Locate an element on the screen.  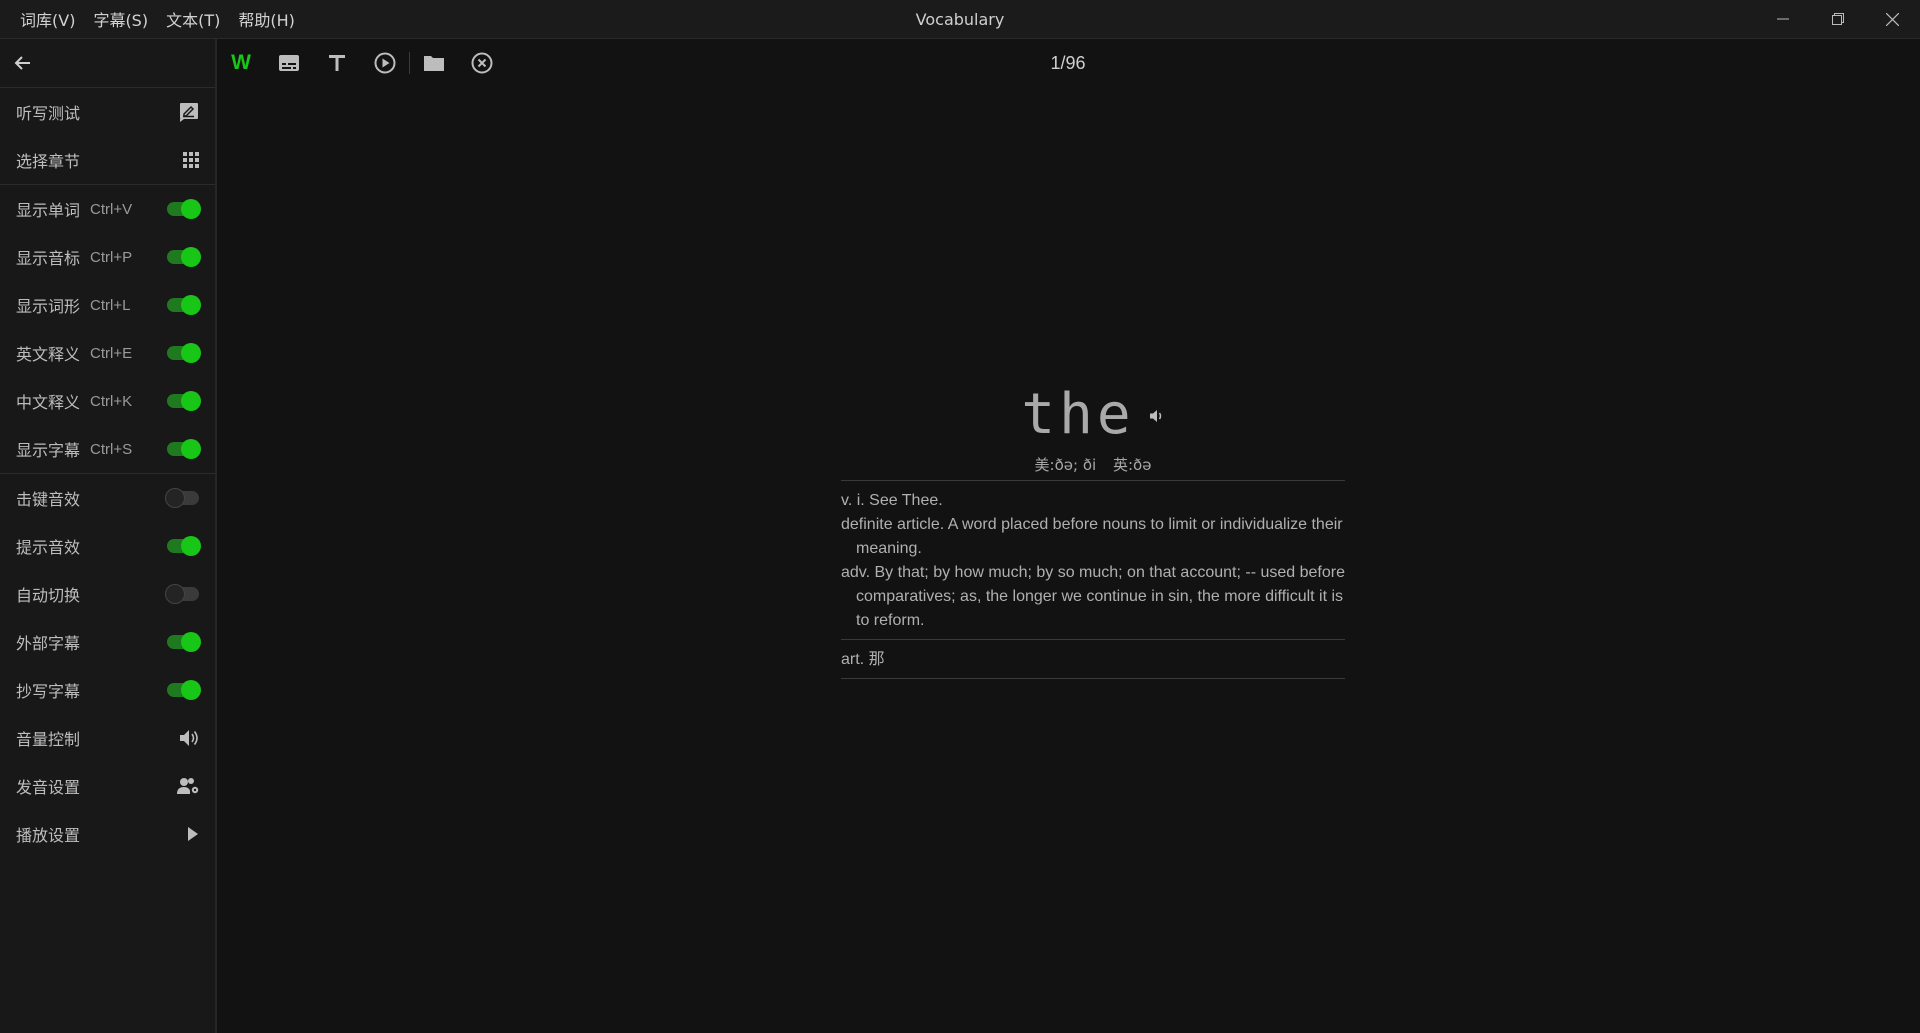
sidebar-item-english-definition: 英文释义 Ctrl+E is located at coordinates (107, 353).